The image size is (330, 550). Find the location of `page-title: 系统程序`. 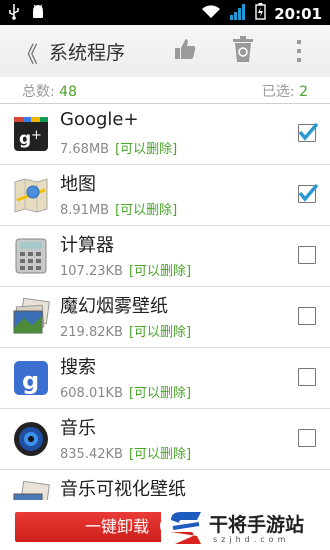

page-title: 系统程序 is located at coordinates (87, 53).